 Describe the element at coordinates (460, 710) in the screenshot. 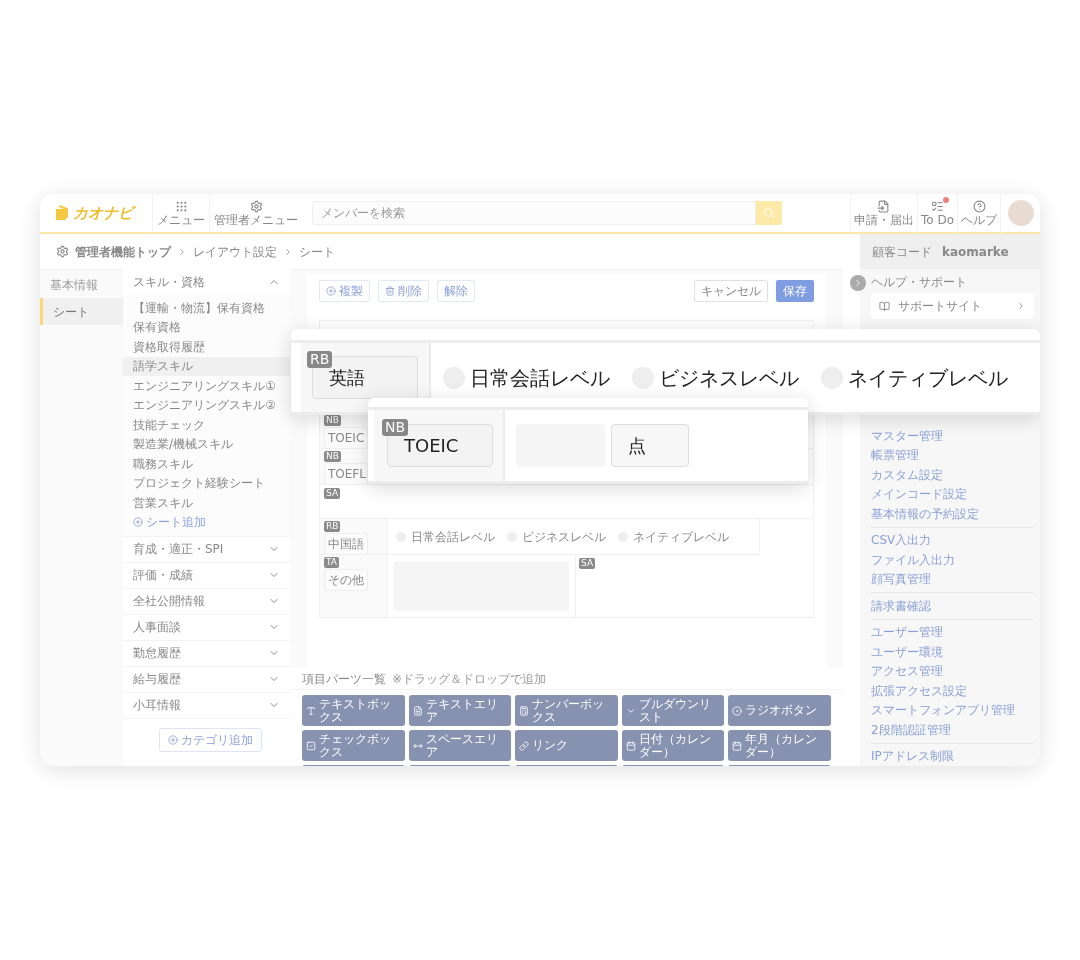

I see `field-part-button: テキストエリア` at that location.